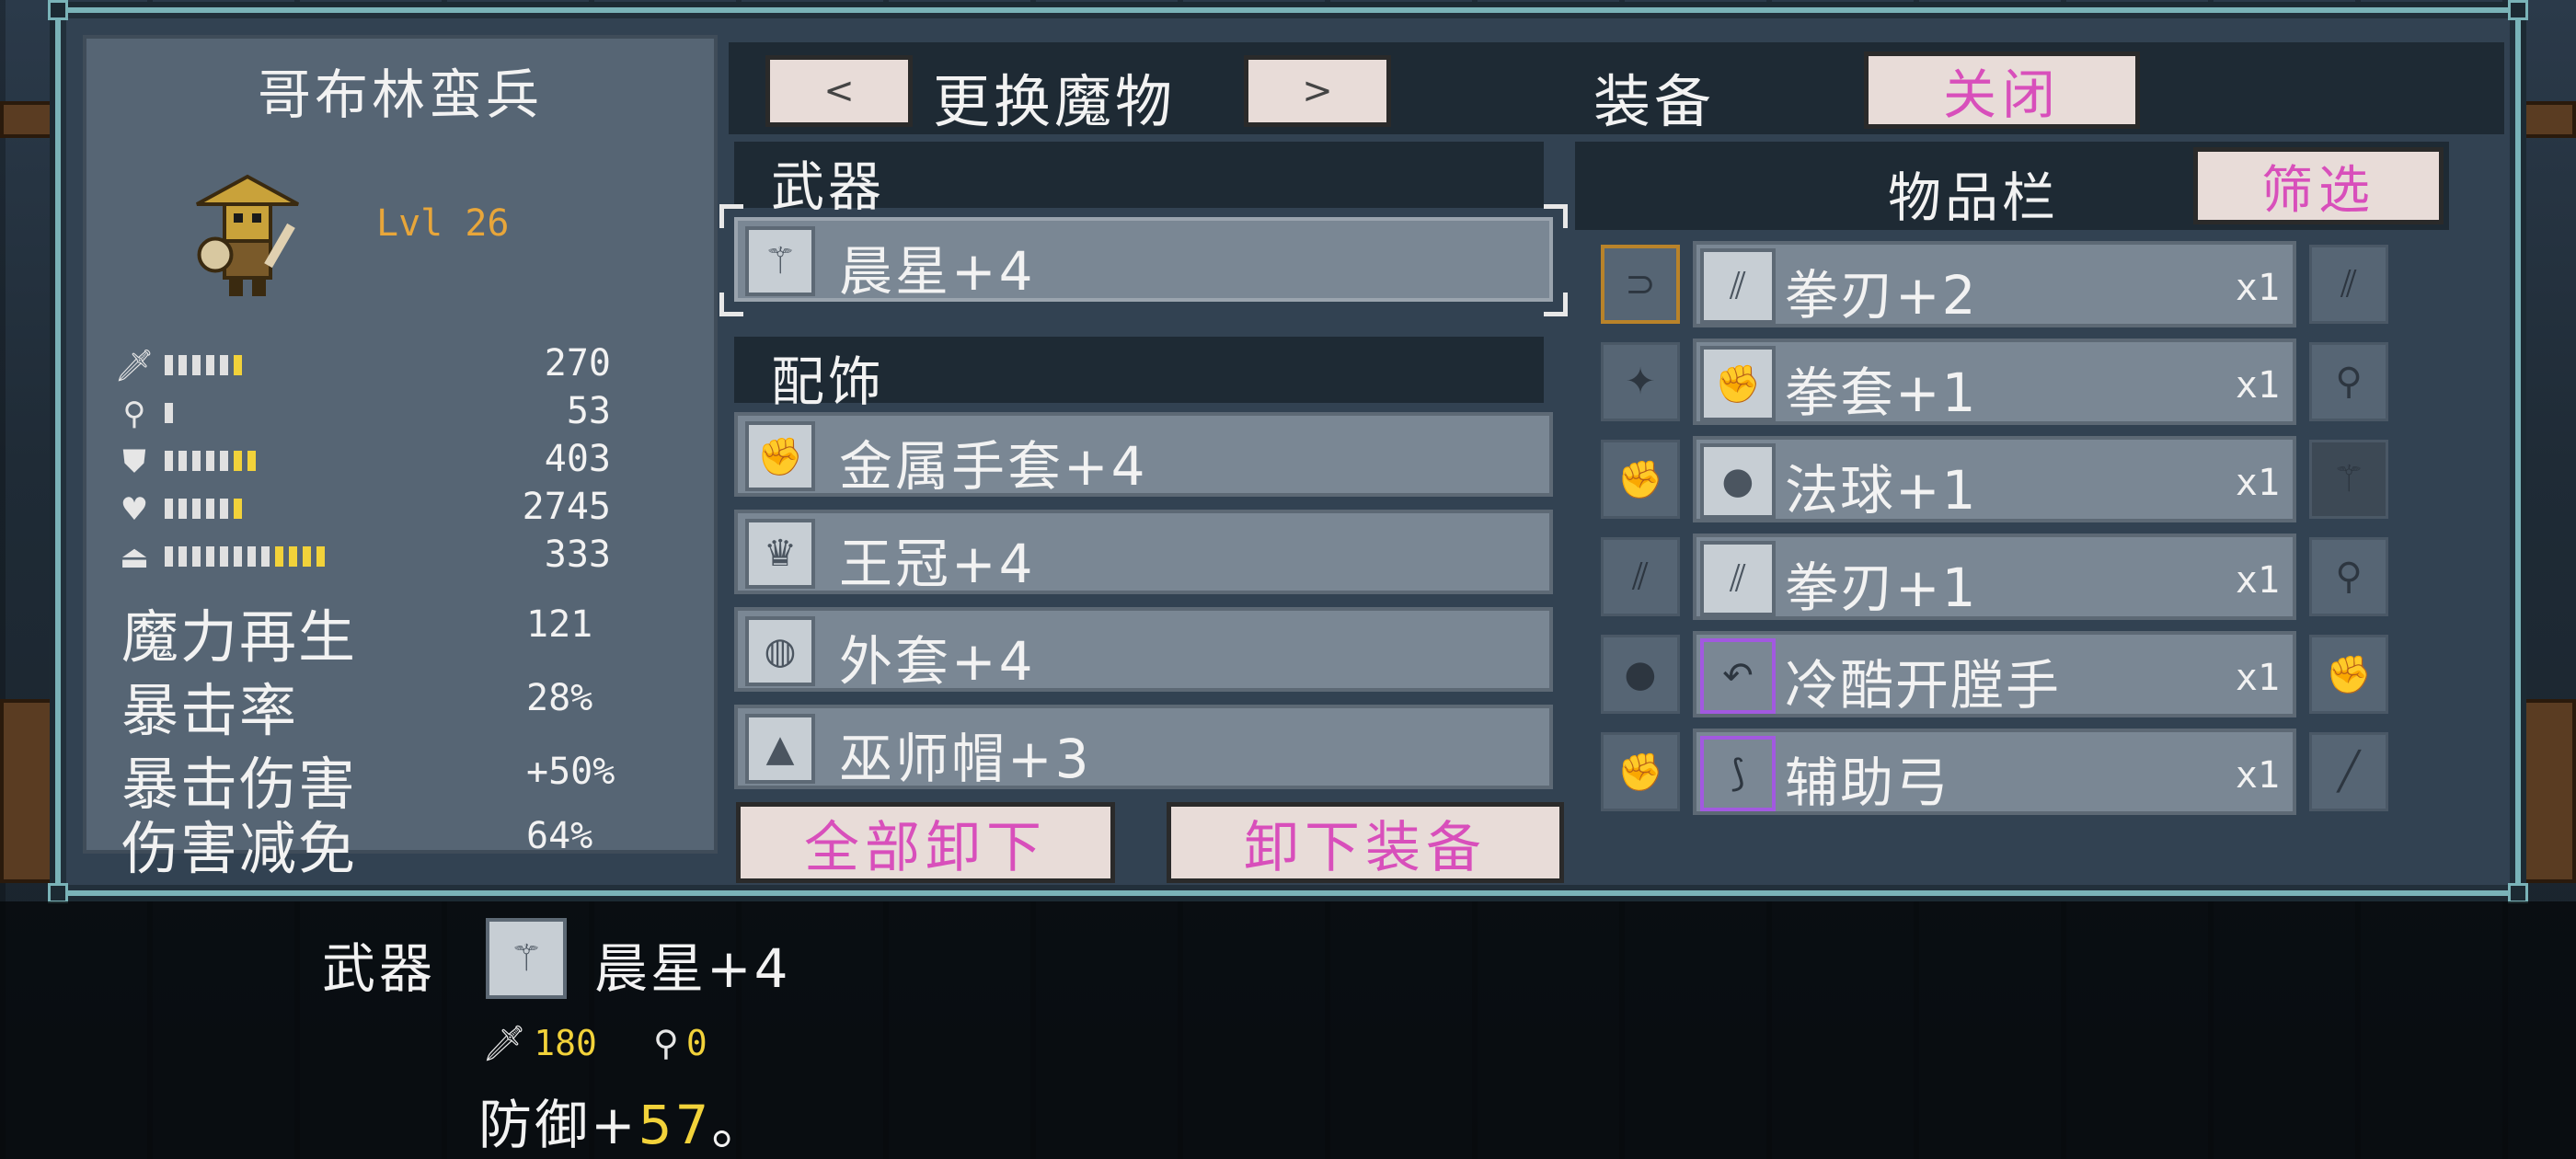 The width and height of the screenshot is (2576, 1159). What do you see at coordinates (1868, 783) in the screenshot?
I see `inventory-item-name: 辅助弓` at bounding box center [1868, 783].